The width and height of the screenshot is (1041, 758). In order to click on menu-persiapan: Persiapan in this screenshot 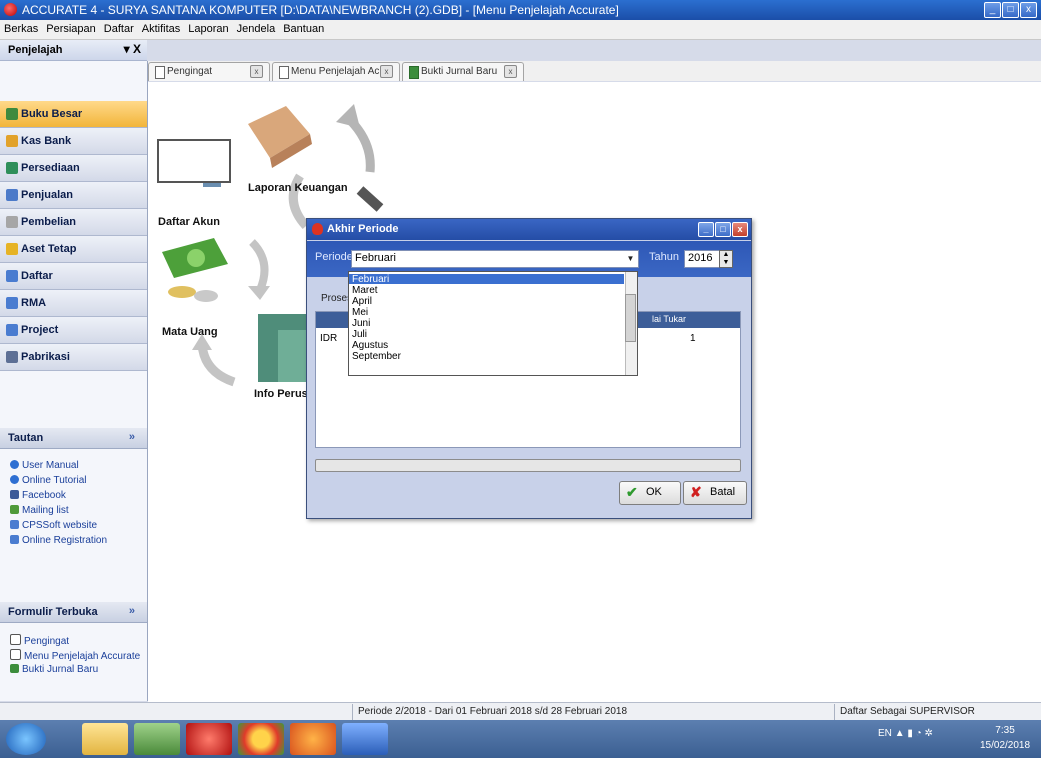, I will do `click(71, 27)`.